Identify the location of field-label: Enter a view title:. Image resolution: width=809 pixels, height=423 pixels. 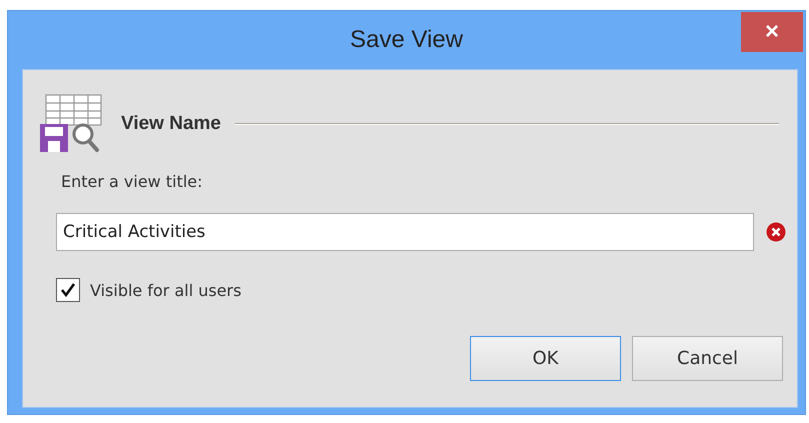
(132, 181).